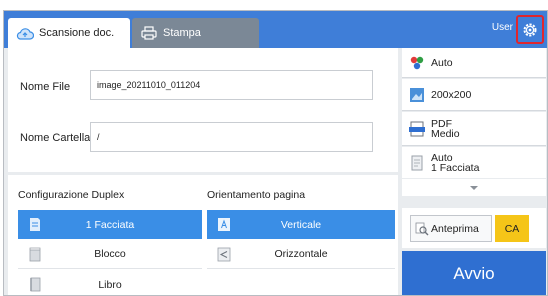 This screenshot has height=296, width=548. I want to click on preview-label: Anteprima, so click(455, 228).